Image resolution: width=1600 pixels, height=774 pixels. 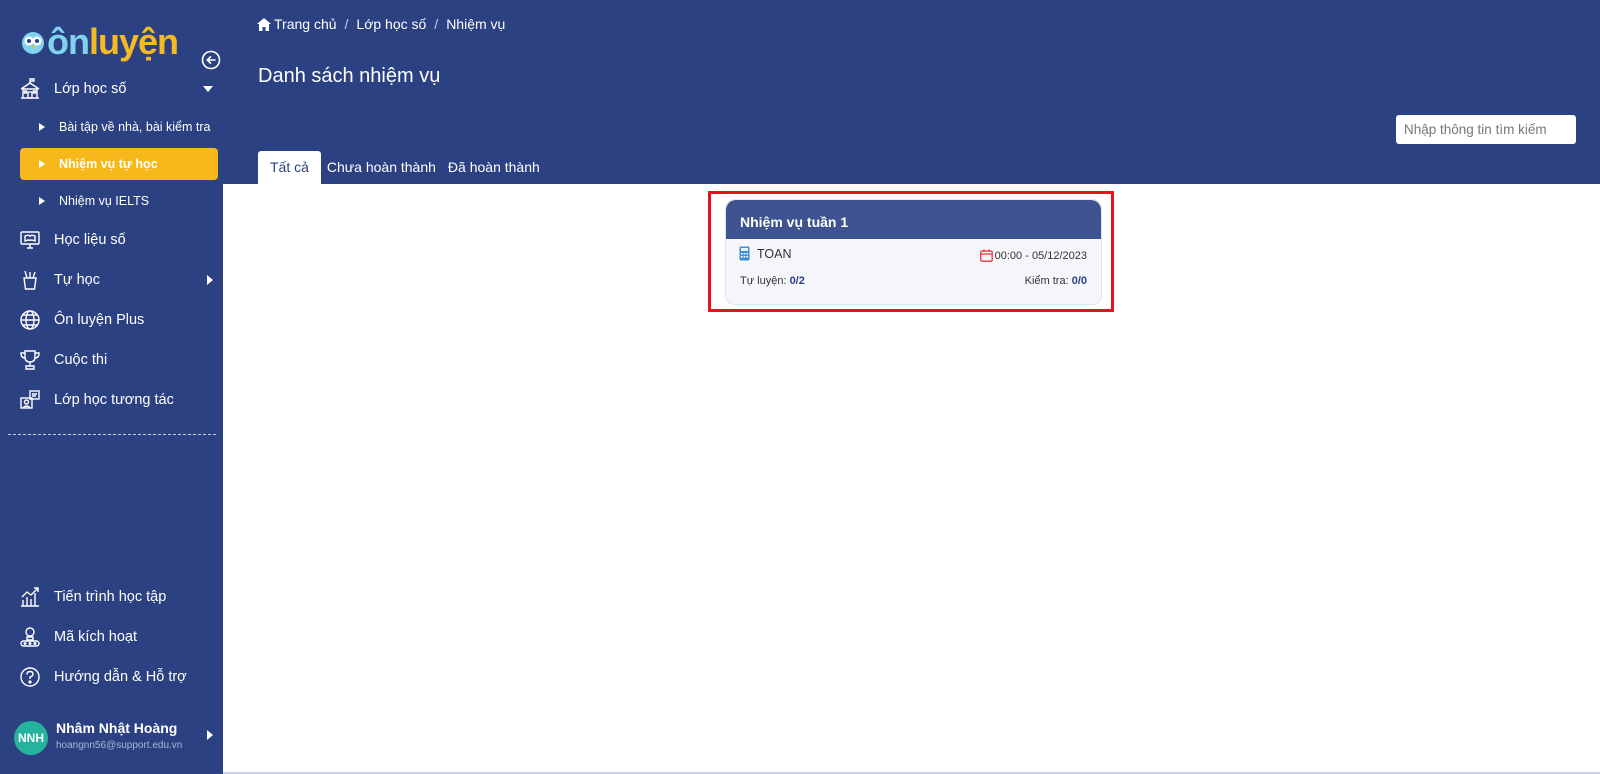 I want to click on breadcrumb-home: Trang chủ, so click(x=305, y=24).